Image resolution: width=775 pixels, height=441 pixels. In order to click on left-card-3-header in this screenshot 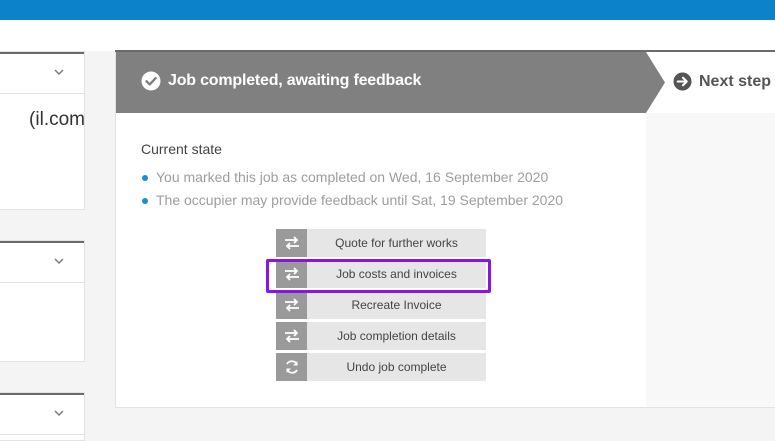, I will do `click(42, 414)`.